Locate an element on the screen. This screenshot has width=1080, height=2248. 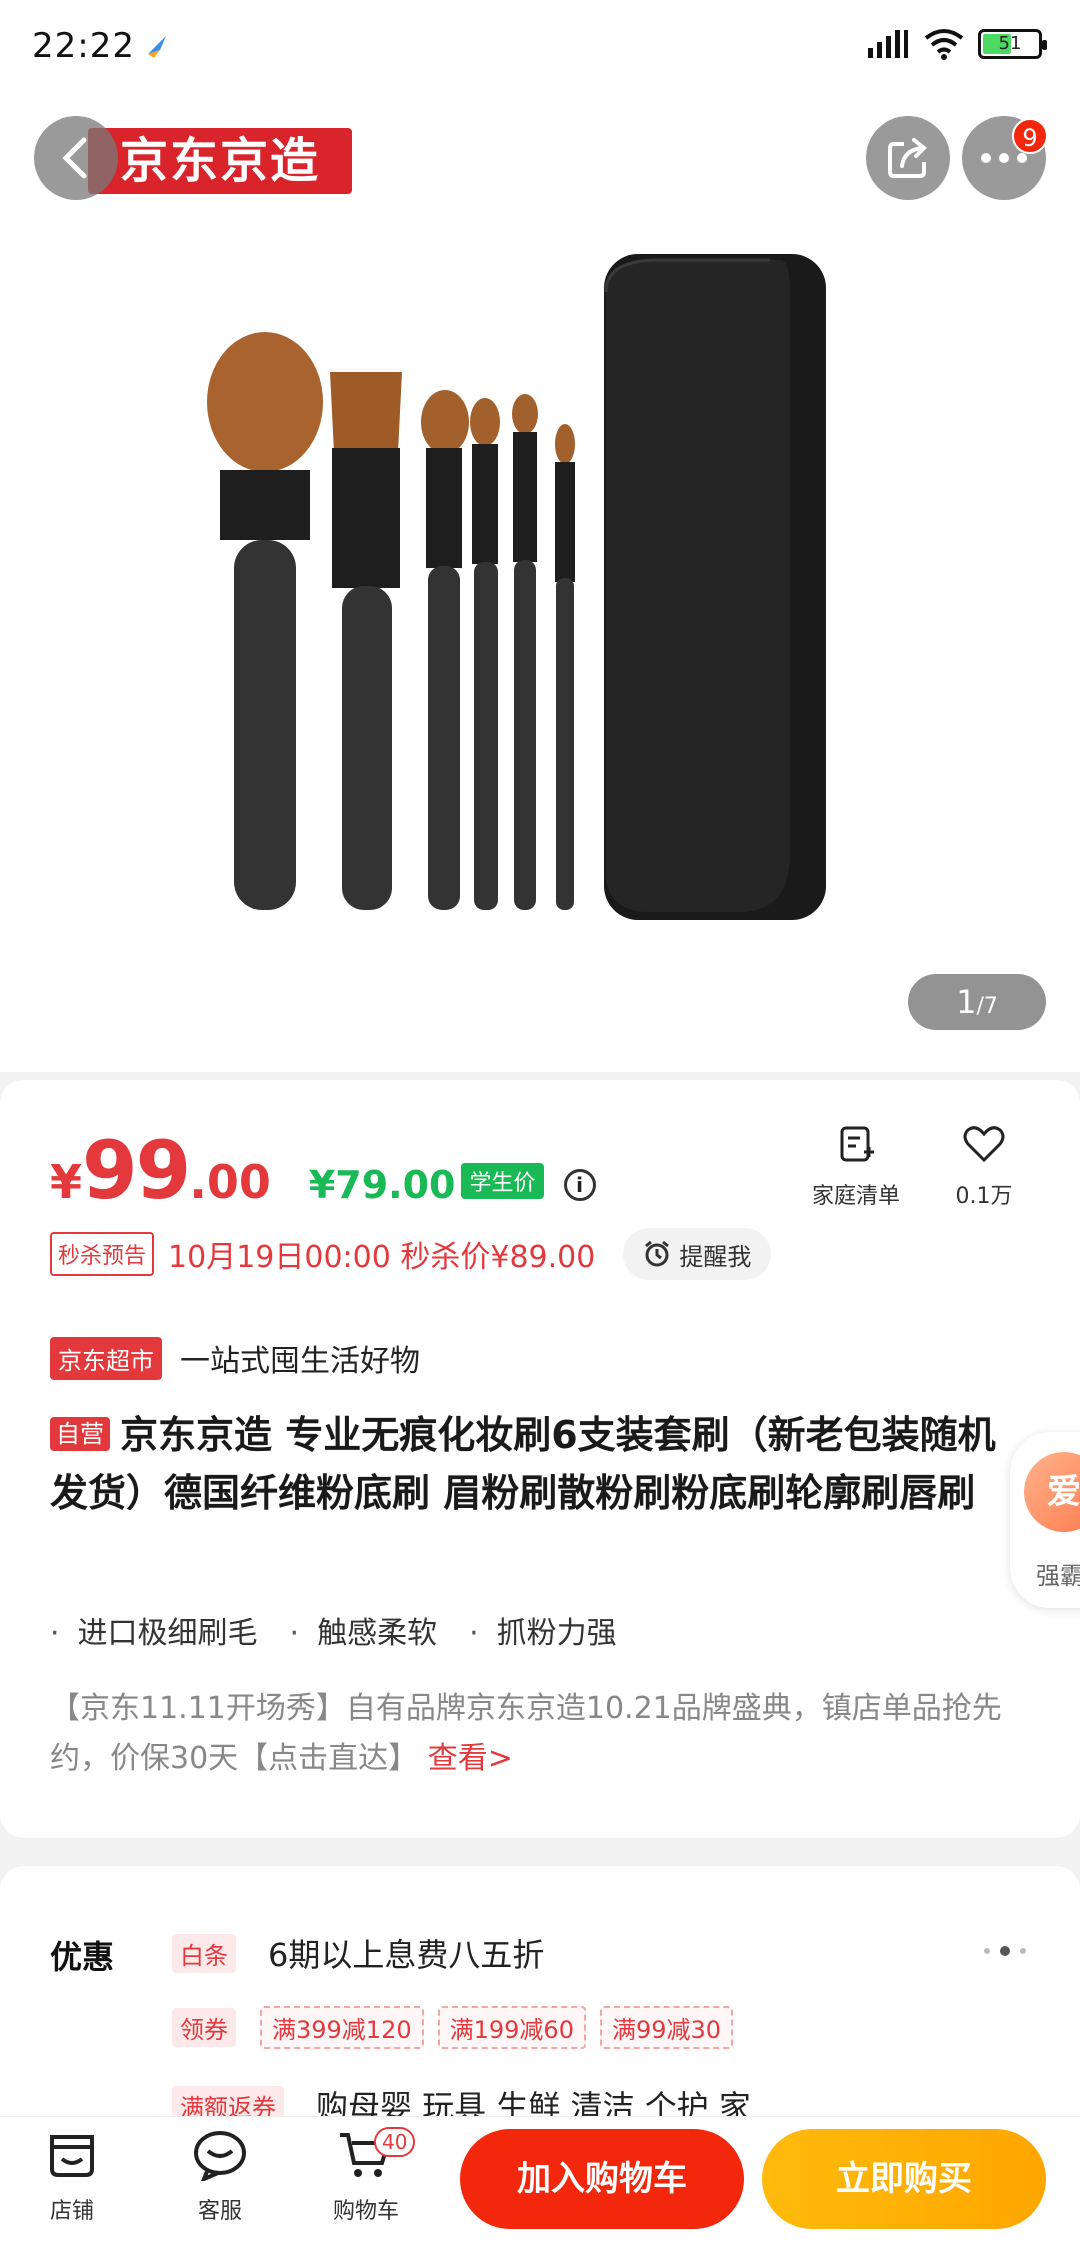
discount-label: 优惠 is located at coordinates (82, 1957).